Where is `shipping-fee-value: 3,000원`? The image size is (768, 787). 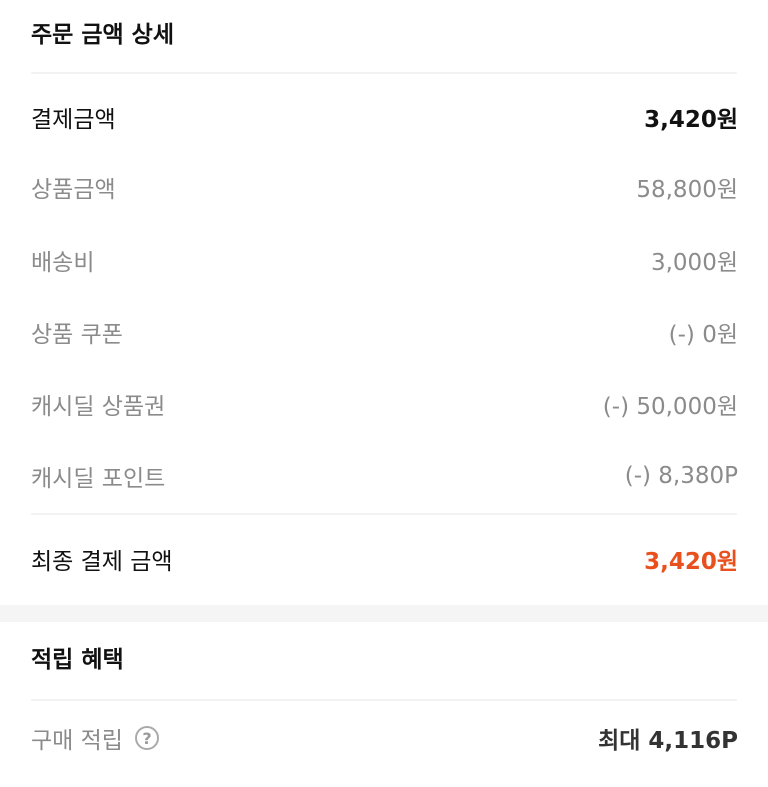
shipping-fee-value: 3,000원 is located at coordinates (694, 263).